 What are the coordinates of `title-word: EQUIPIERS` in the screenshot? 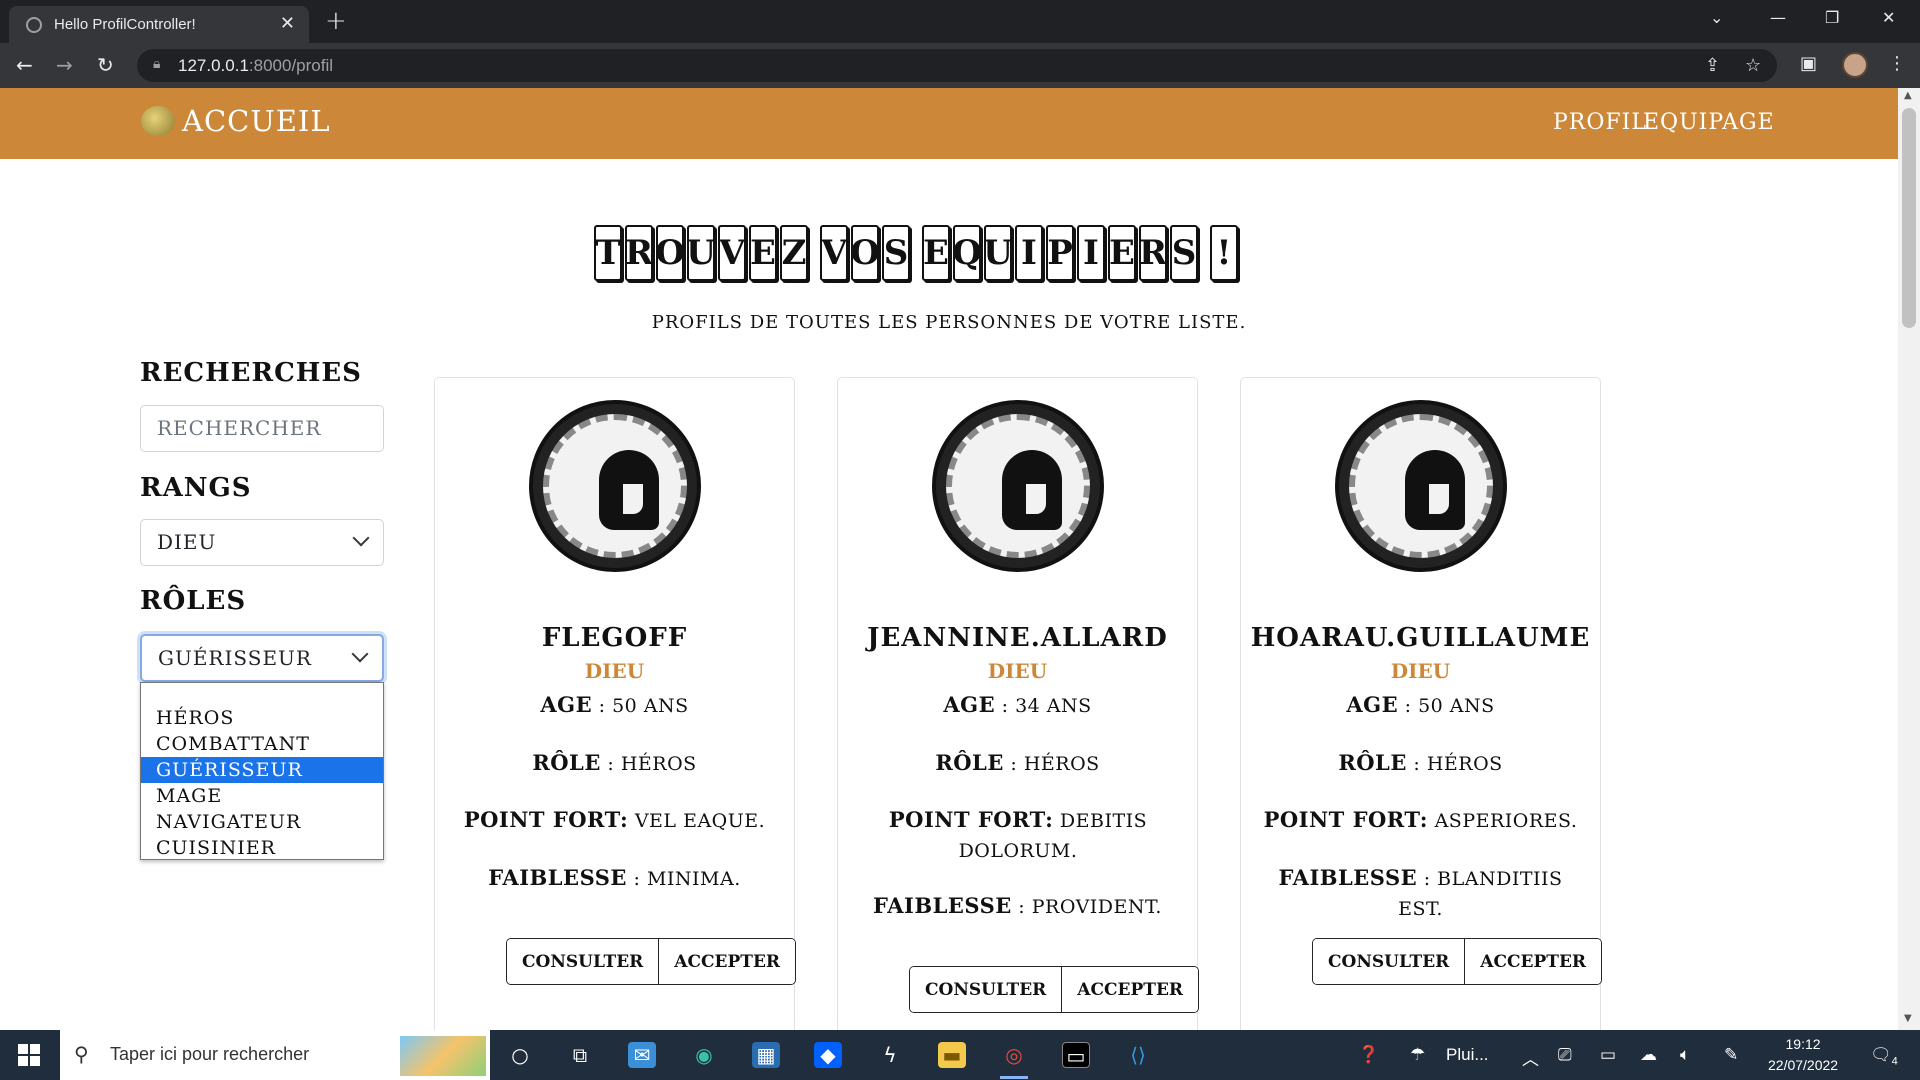 It's located at (1060, 254).